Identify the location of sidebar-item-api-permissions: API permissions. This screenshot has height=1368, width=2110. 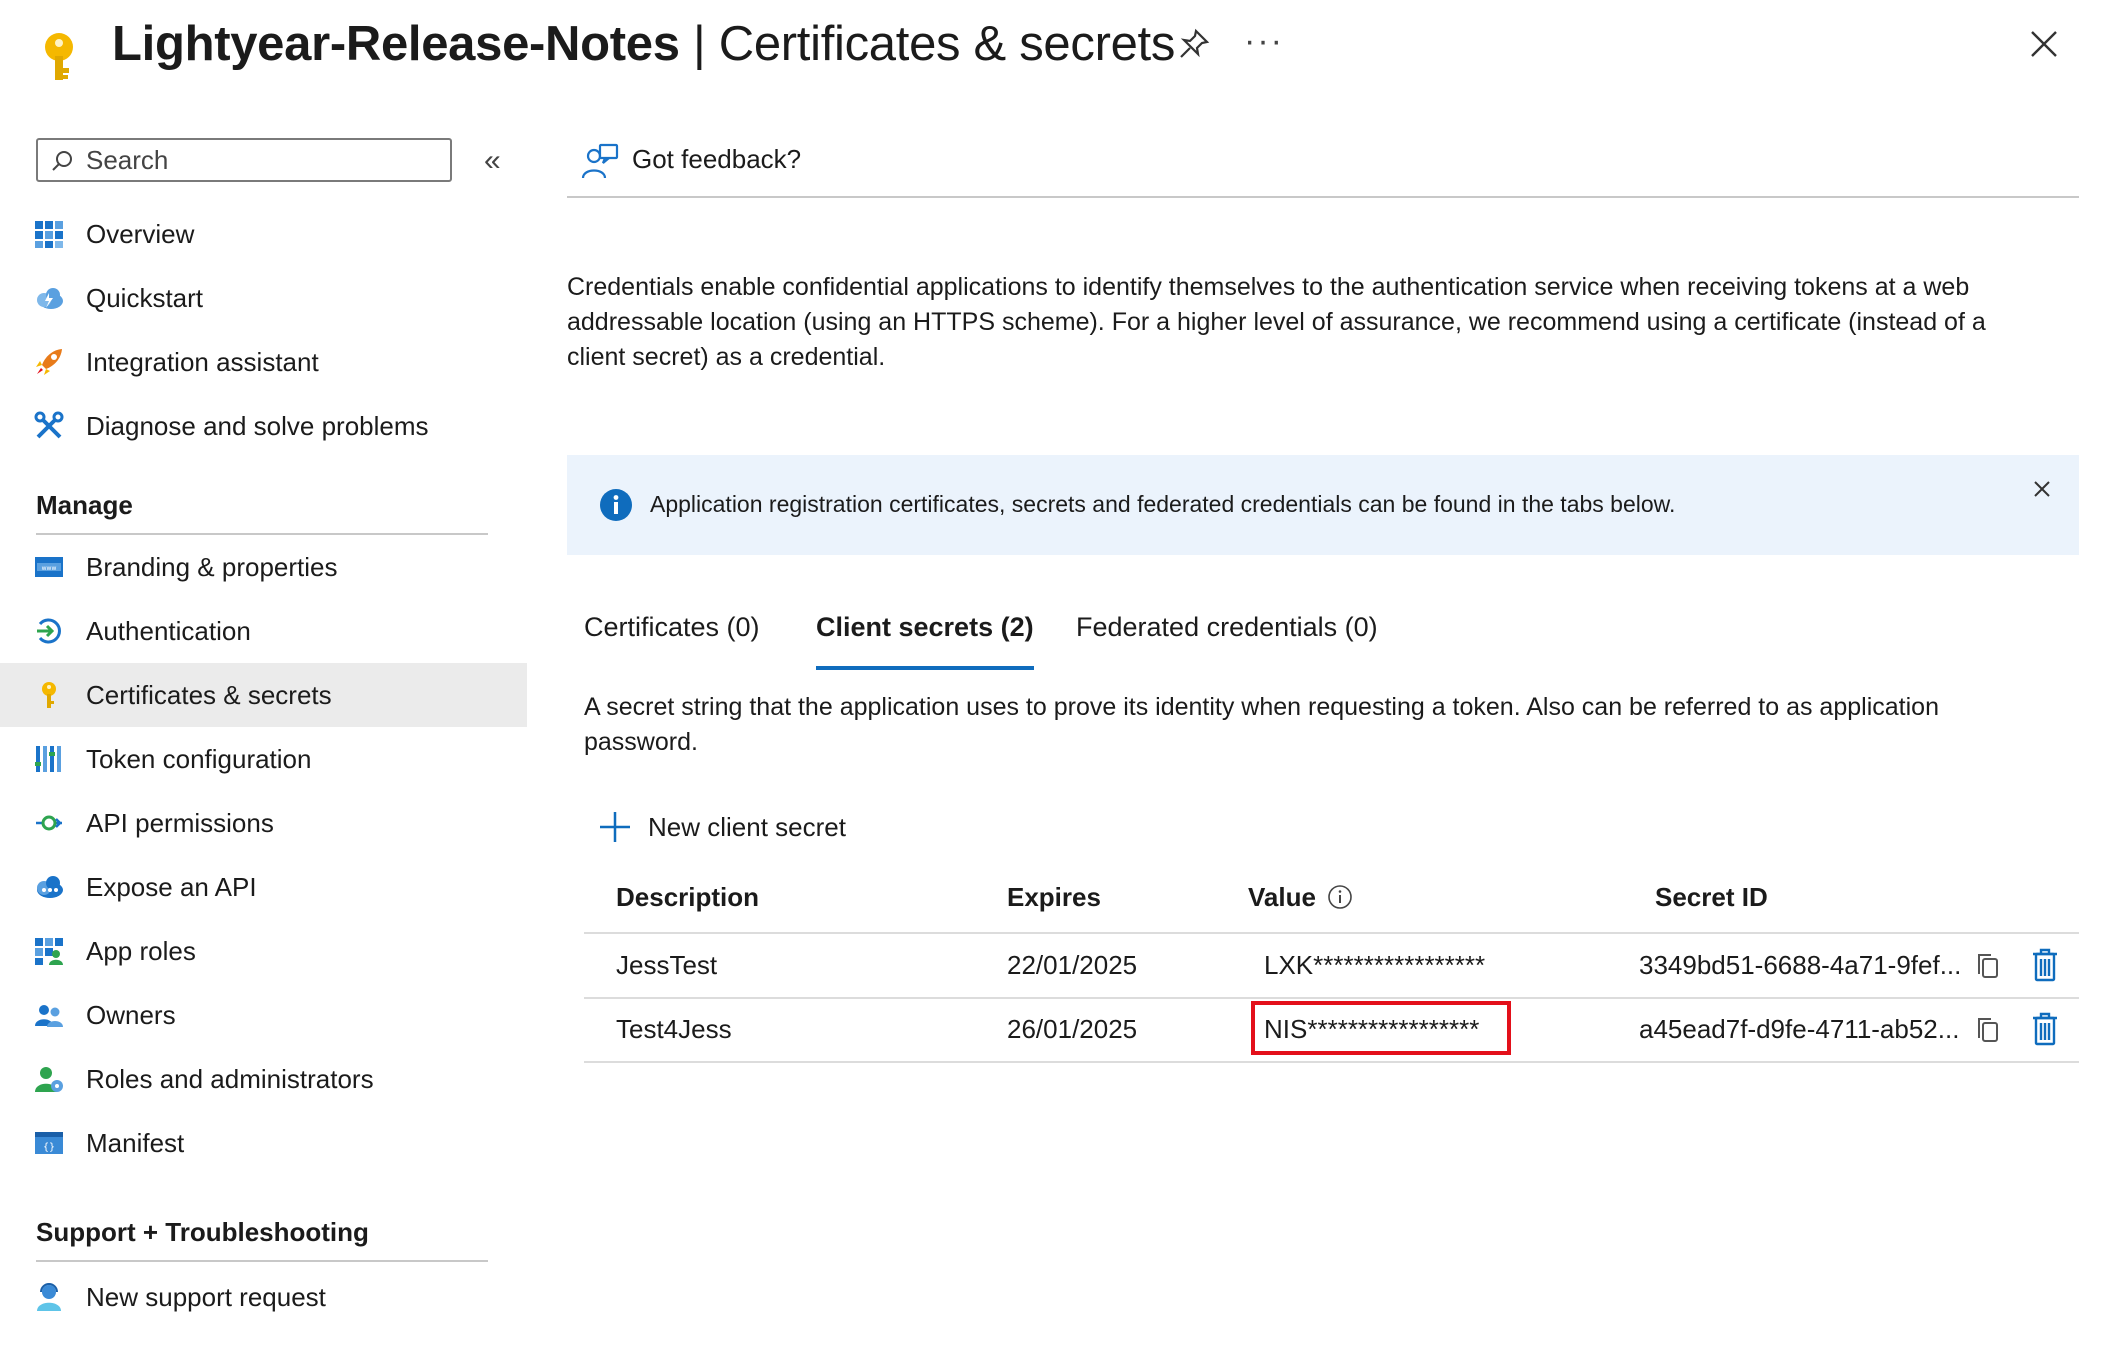
(263, 823).